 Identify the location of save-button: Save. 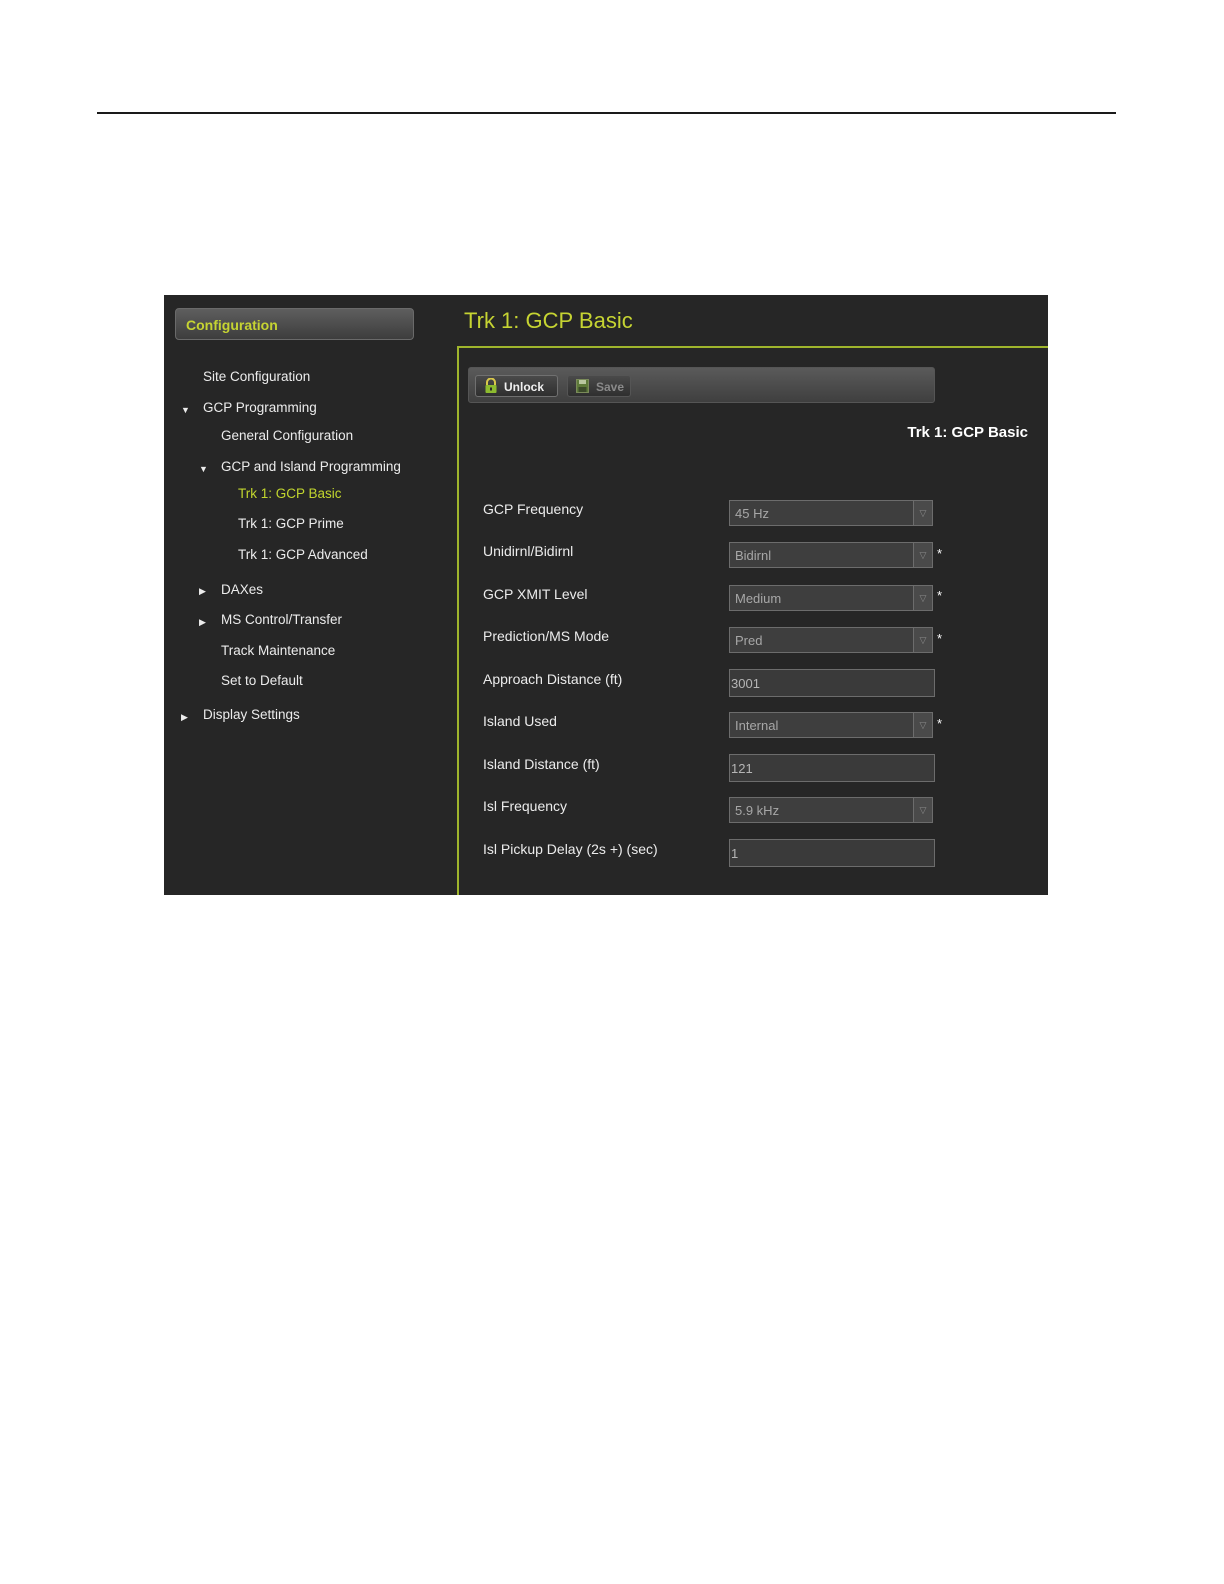
(599, 386).